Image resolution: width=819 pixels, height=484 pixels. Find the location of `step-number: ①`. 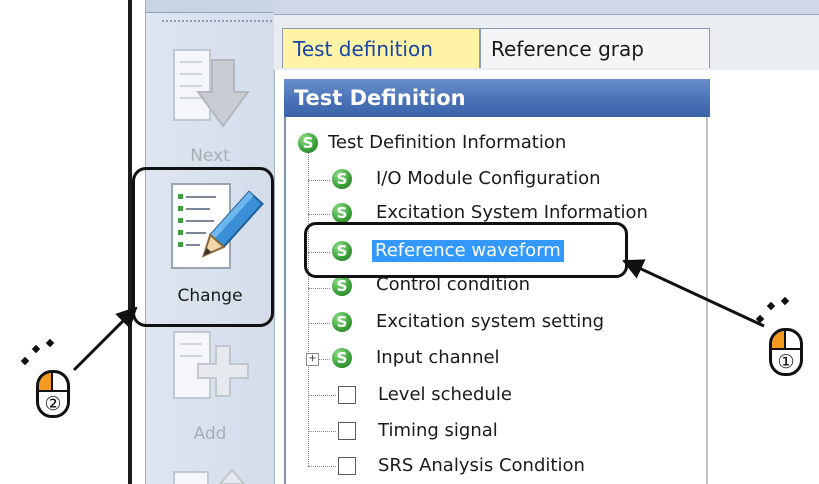

step-number: ① is located at coordinates (786, 362).